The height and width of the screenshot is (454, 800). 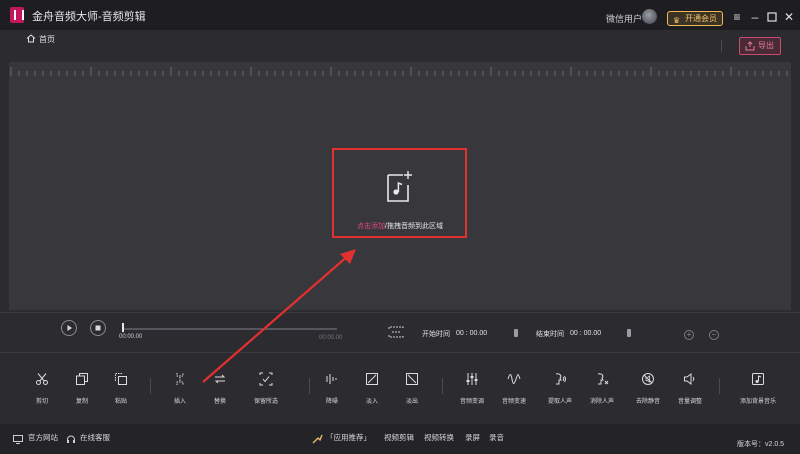 I want to click on tool-label: 保留所选, so click(x=265, y=402).